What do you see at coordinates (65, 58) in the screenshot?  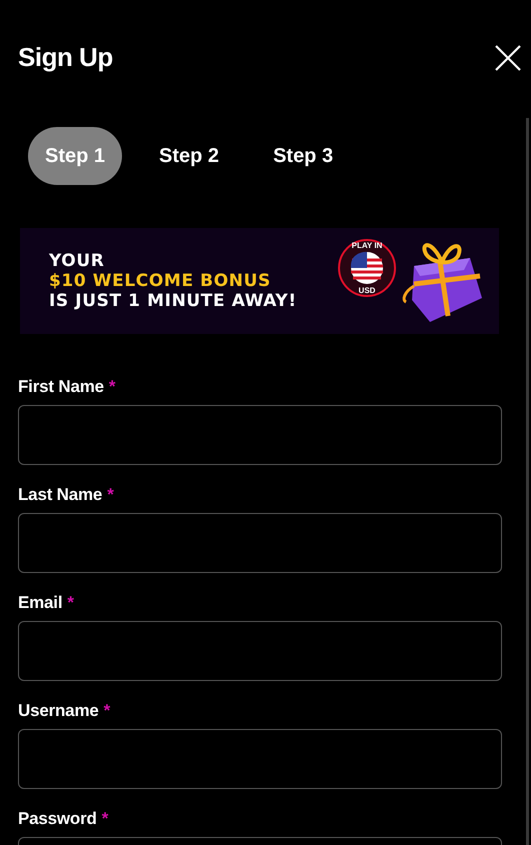 I see `dialog-title: Sign Up` at bounding box center [65, 58].